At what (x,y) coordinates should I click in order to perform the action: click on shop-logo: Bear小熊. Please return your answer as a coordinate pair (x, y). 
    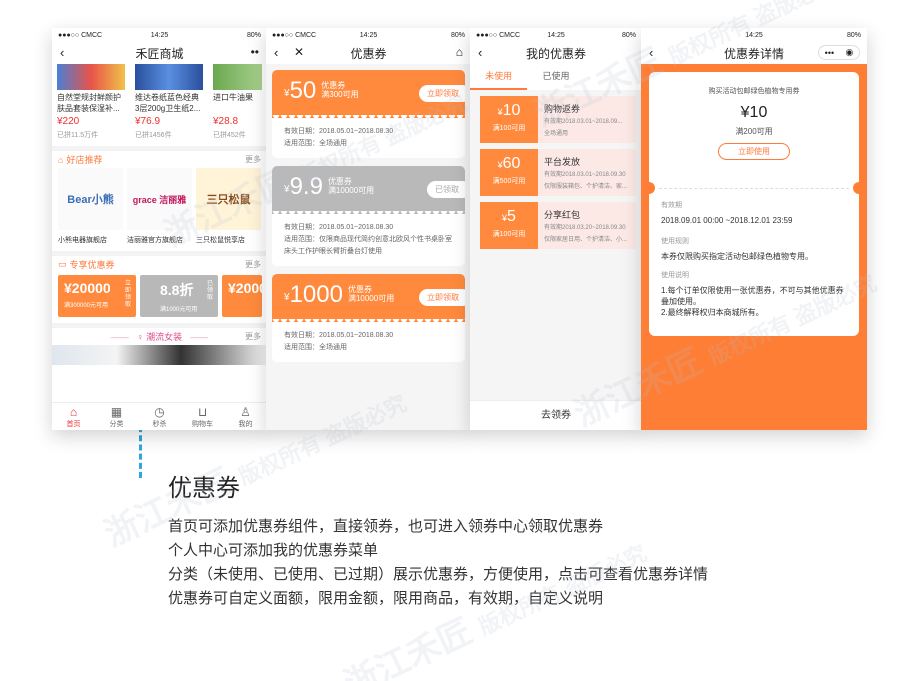
    Looking at the image, I should click on (90, 199).